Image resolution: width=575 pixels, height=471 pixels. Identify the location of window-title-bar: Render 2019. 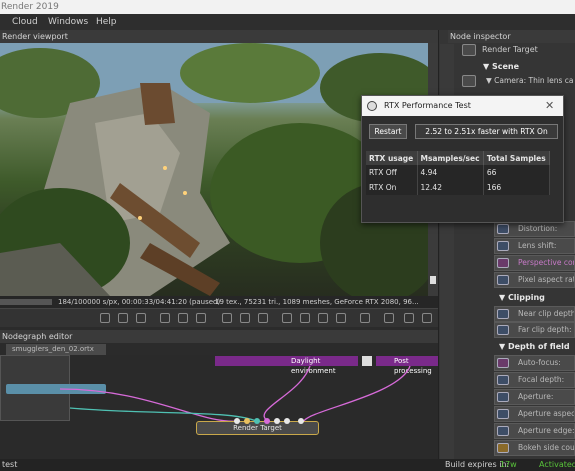
(287, 7).